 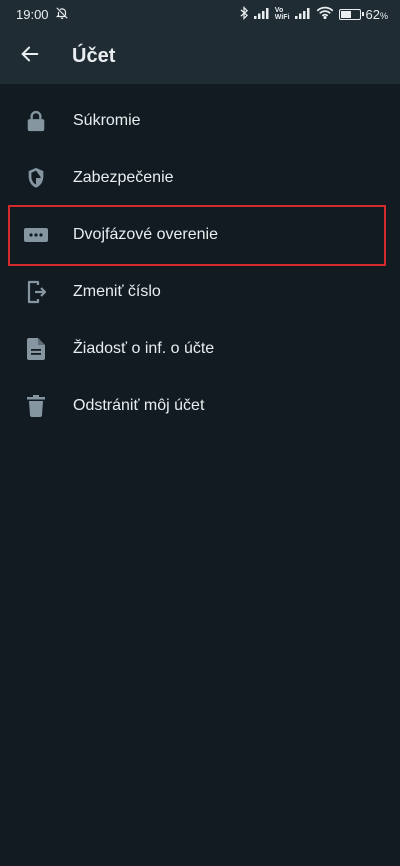 I want to click on menu-item-request-account-info: Žiadosť o inf. o účte, so click(x=200, y=348).